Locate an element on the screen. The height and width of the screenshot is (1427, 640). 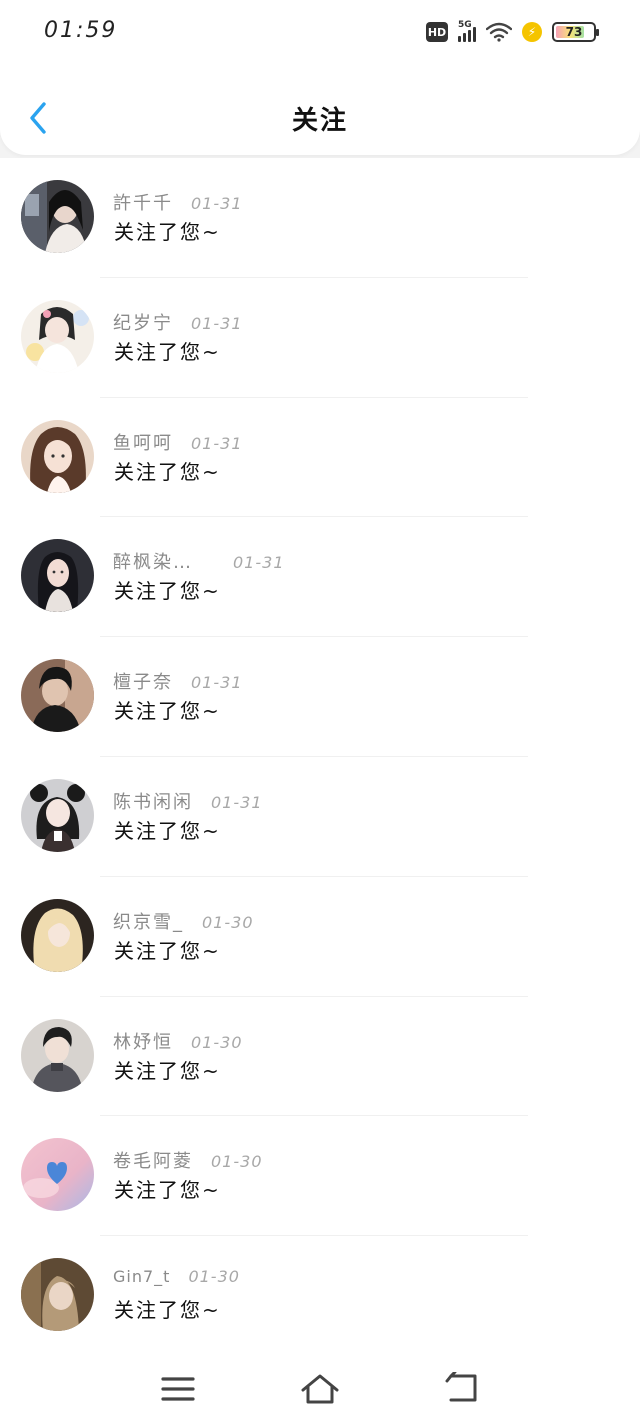
charging-icon: ⚡ is located at coordinates (532, 32).